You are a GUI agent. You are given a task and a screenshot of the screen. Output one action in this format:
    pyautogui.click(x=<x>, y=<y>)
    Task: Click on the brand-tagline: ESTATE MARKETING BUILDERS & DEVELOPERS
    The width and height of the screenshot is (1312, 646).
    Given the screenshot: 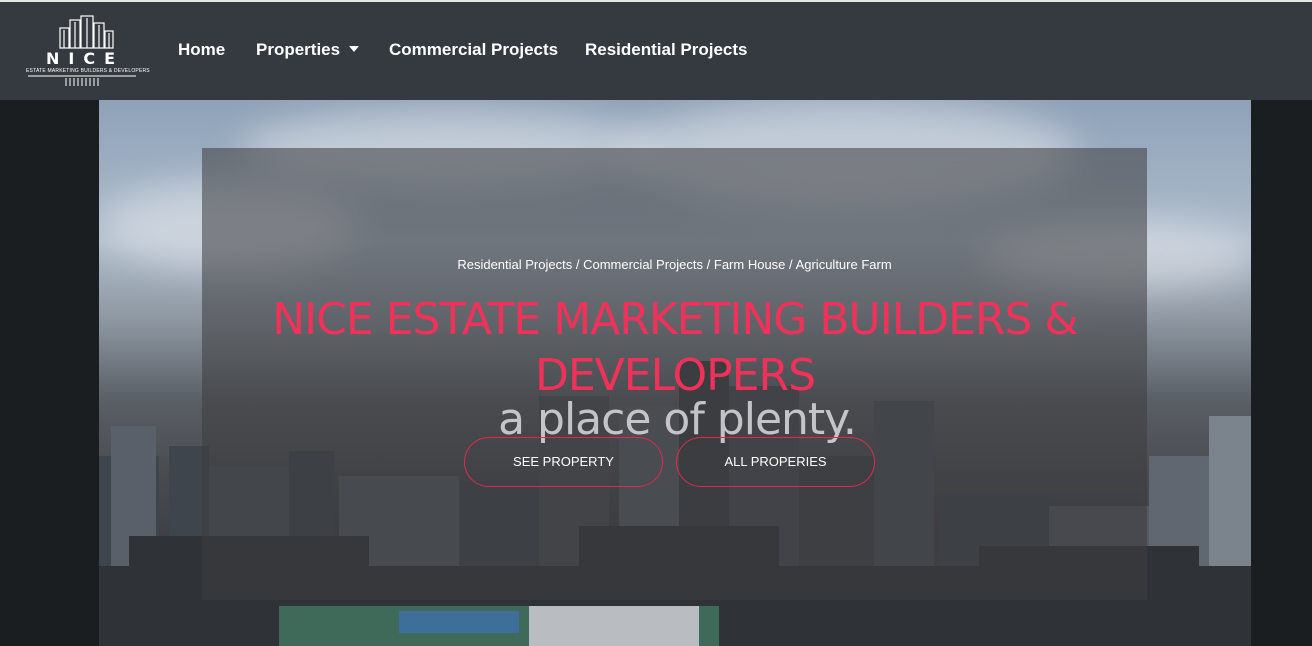 What is the action you would take?
    pyautogui.click(x=88, y=71)
    